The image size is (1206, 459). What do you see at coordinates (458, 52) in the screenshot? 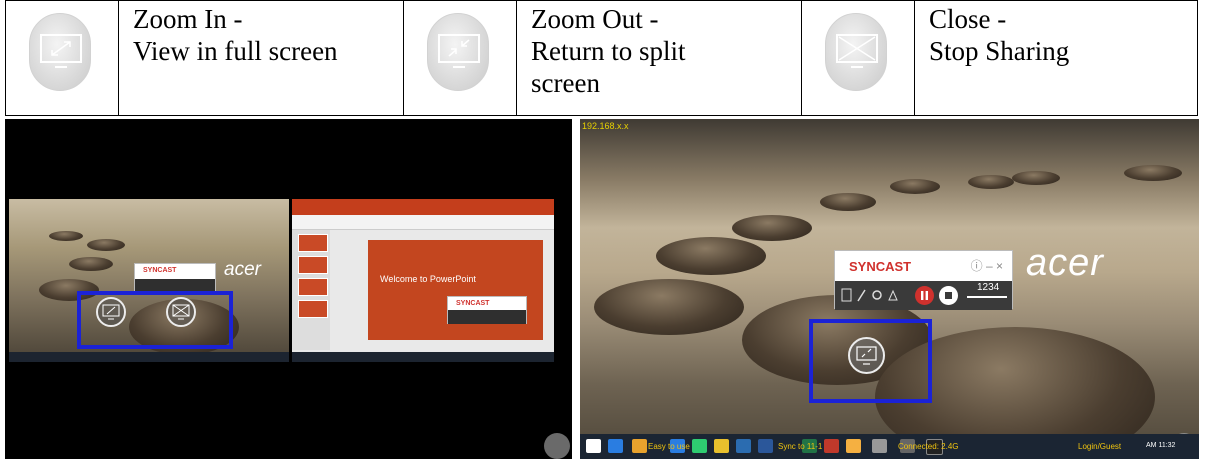
I see `collapse-arrows-icon` at bounding box center [458, 52].